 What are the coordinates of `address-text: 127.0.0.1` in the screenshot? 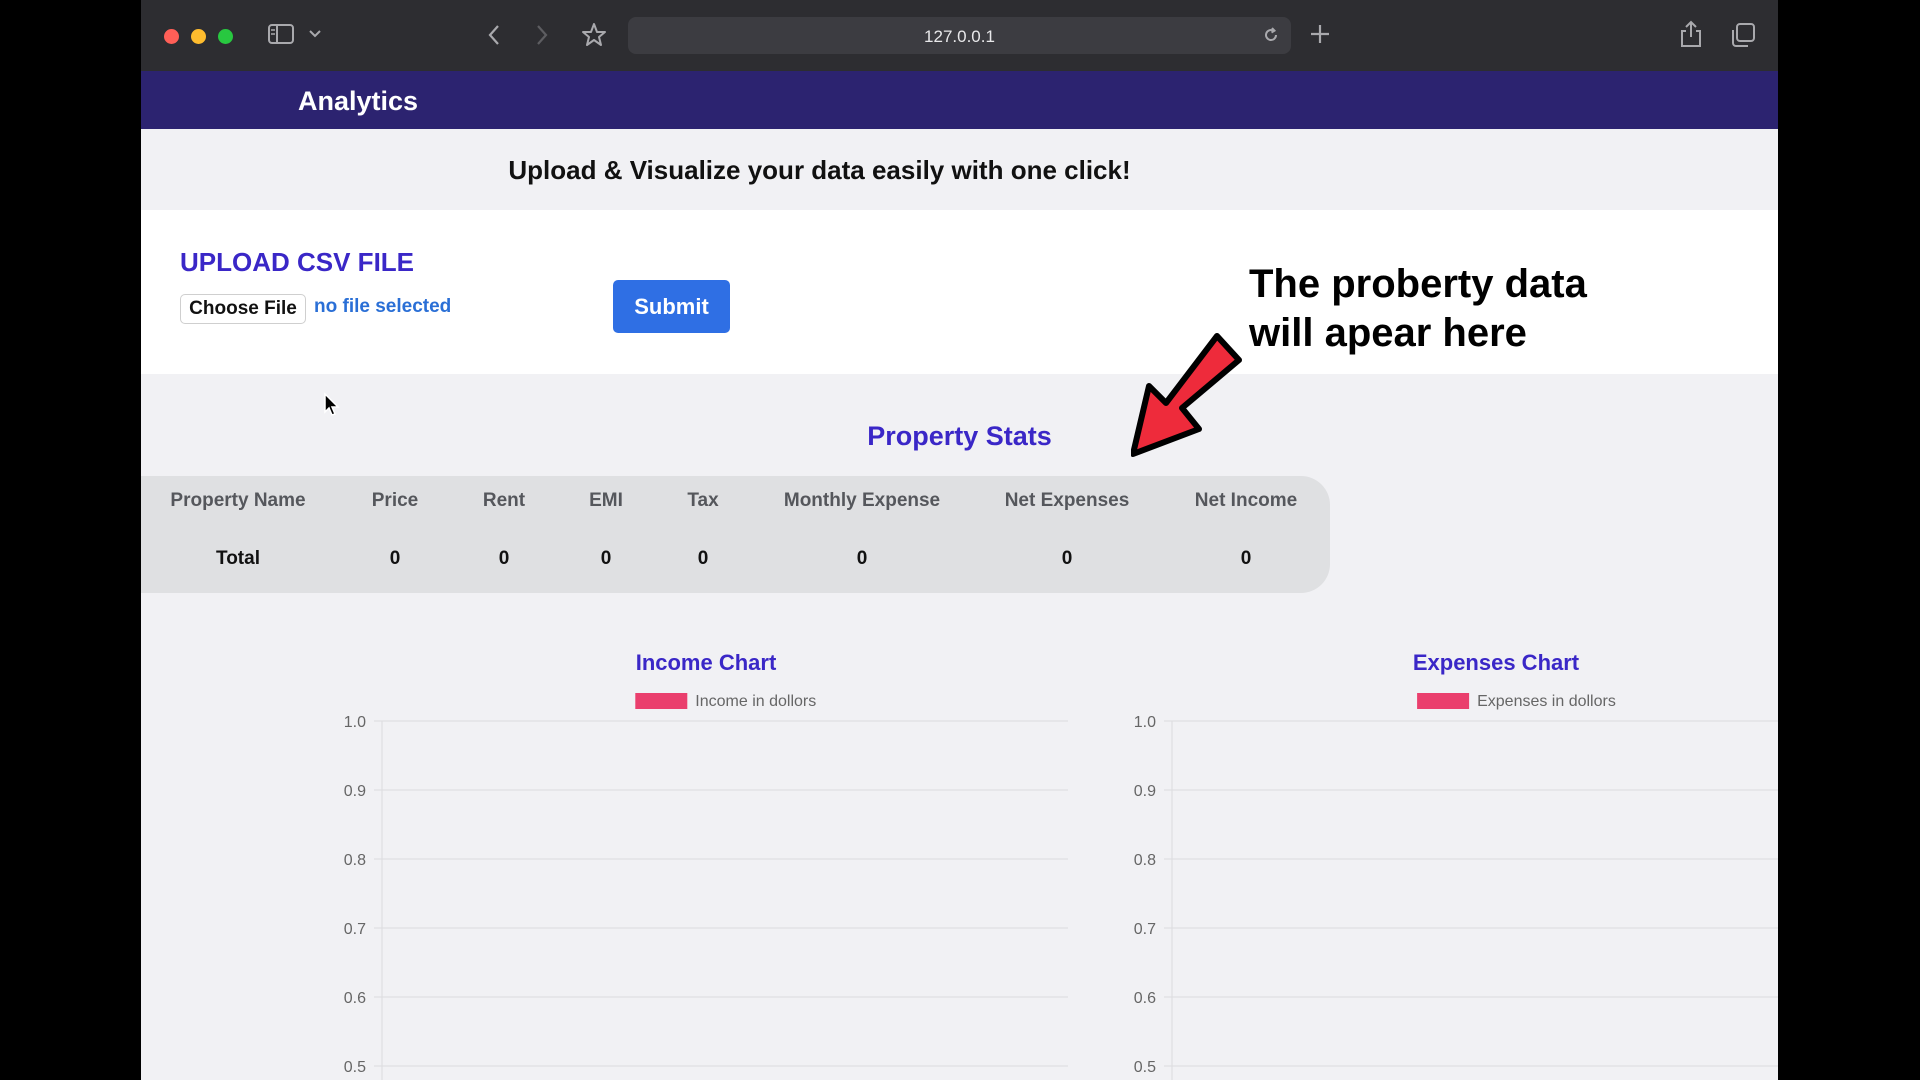 It's located at (959, 36).